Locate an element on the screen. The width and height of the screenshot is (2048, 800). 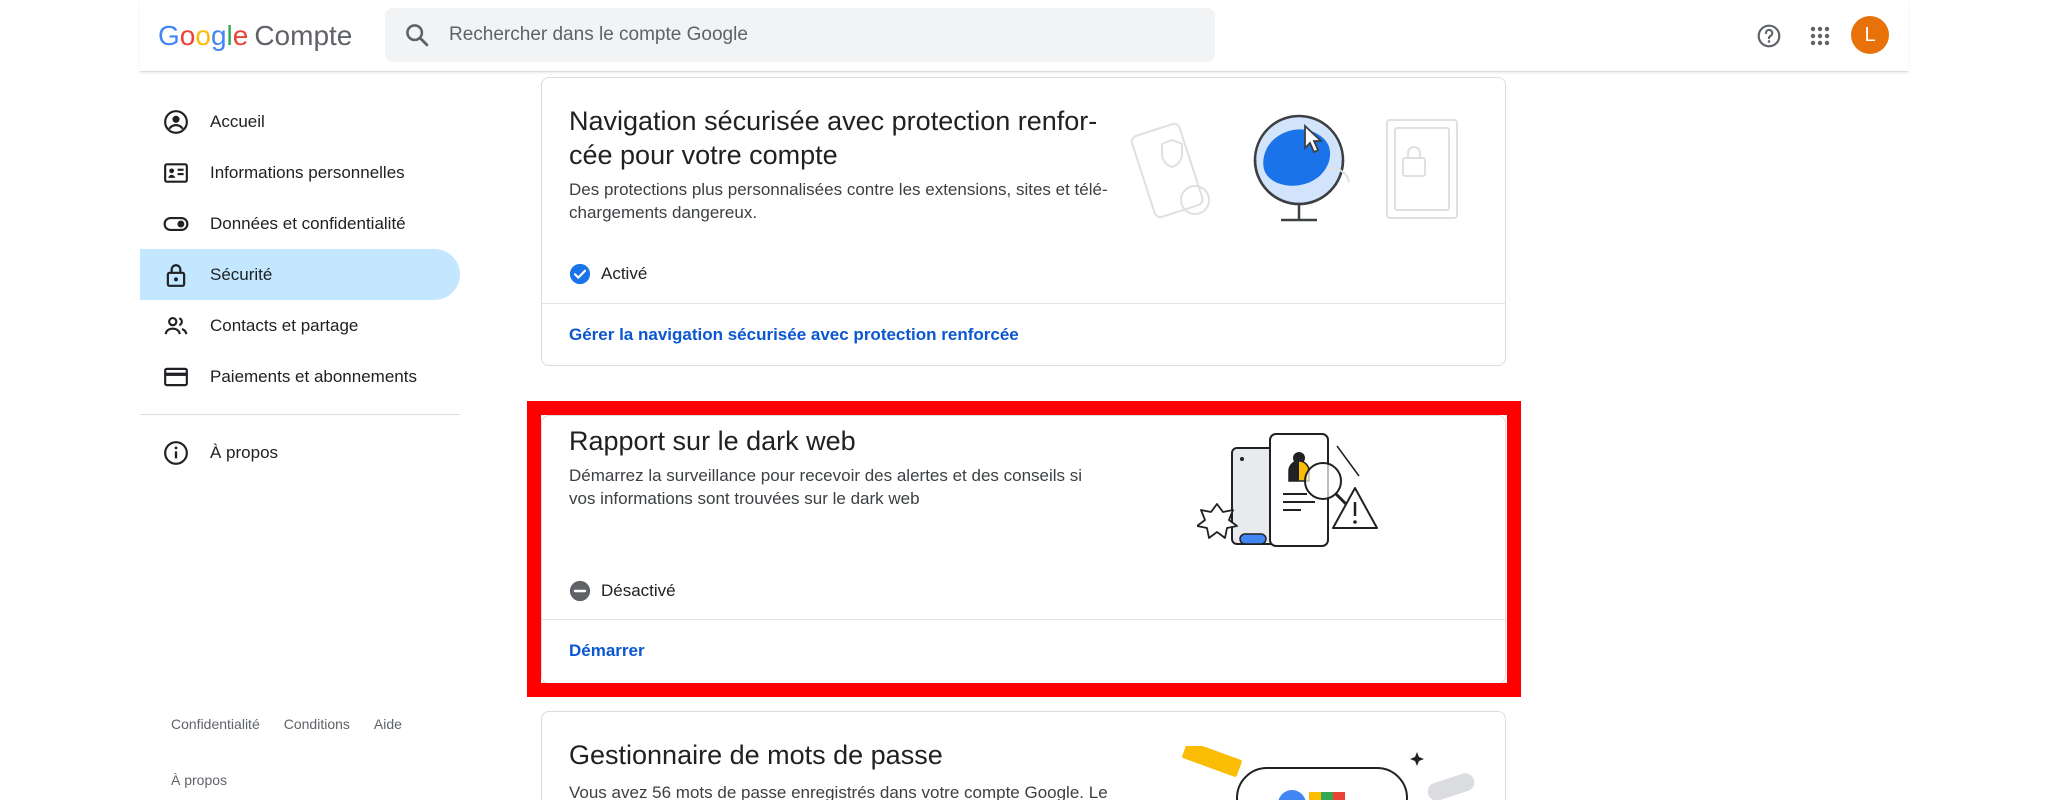
sidebar-item-label: Contacts et partage is located at coordinates (284, 325).